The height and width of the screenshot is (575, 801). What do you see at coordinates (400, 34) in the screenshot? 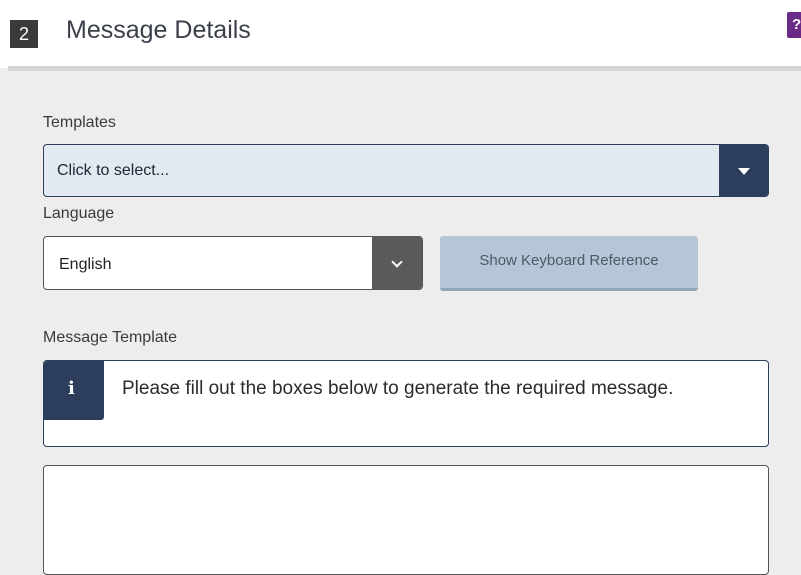
I see `section-header: 2 Message Details` at bounding box center [400, 34].